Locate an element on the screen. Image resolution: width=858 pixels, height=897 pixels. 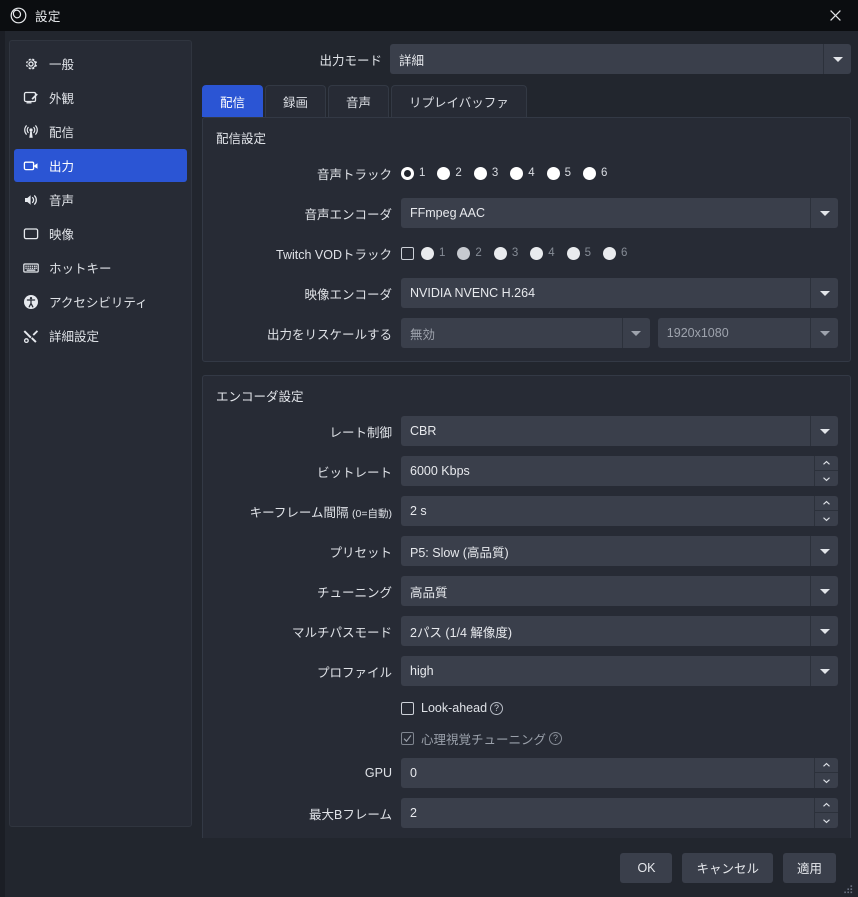
gpu-stepper is located at coordinates (826, 773).